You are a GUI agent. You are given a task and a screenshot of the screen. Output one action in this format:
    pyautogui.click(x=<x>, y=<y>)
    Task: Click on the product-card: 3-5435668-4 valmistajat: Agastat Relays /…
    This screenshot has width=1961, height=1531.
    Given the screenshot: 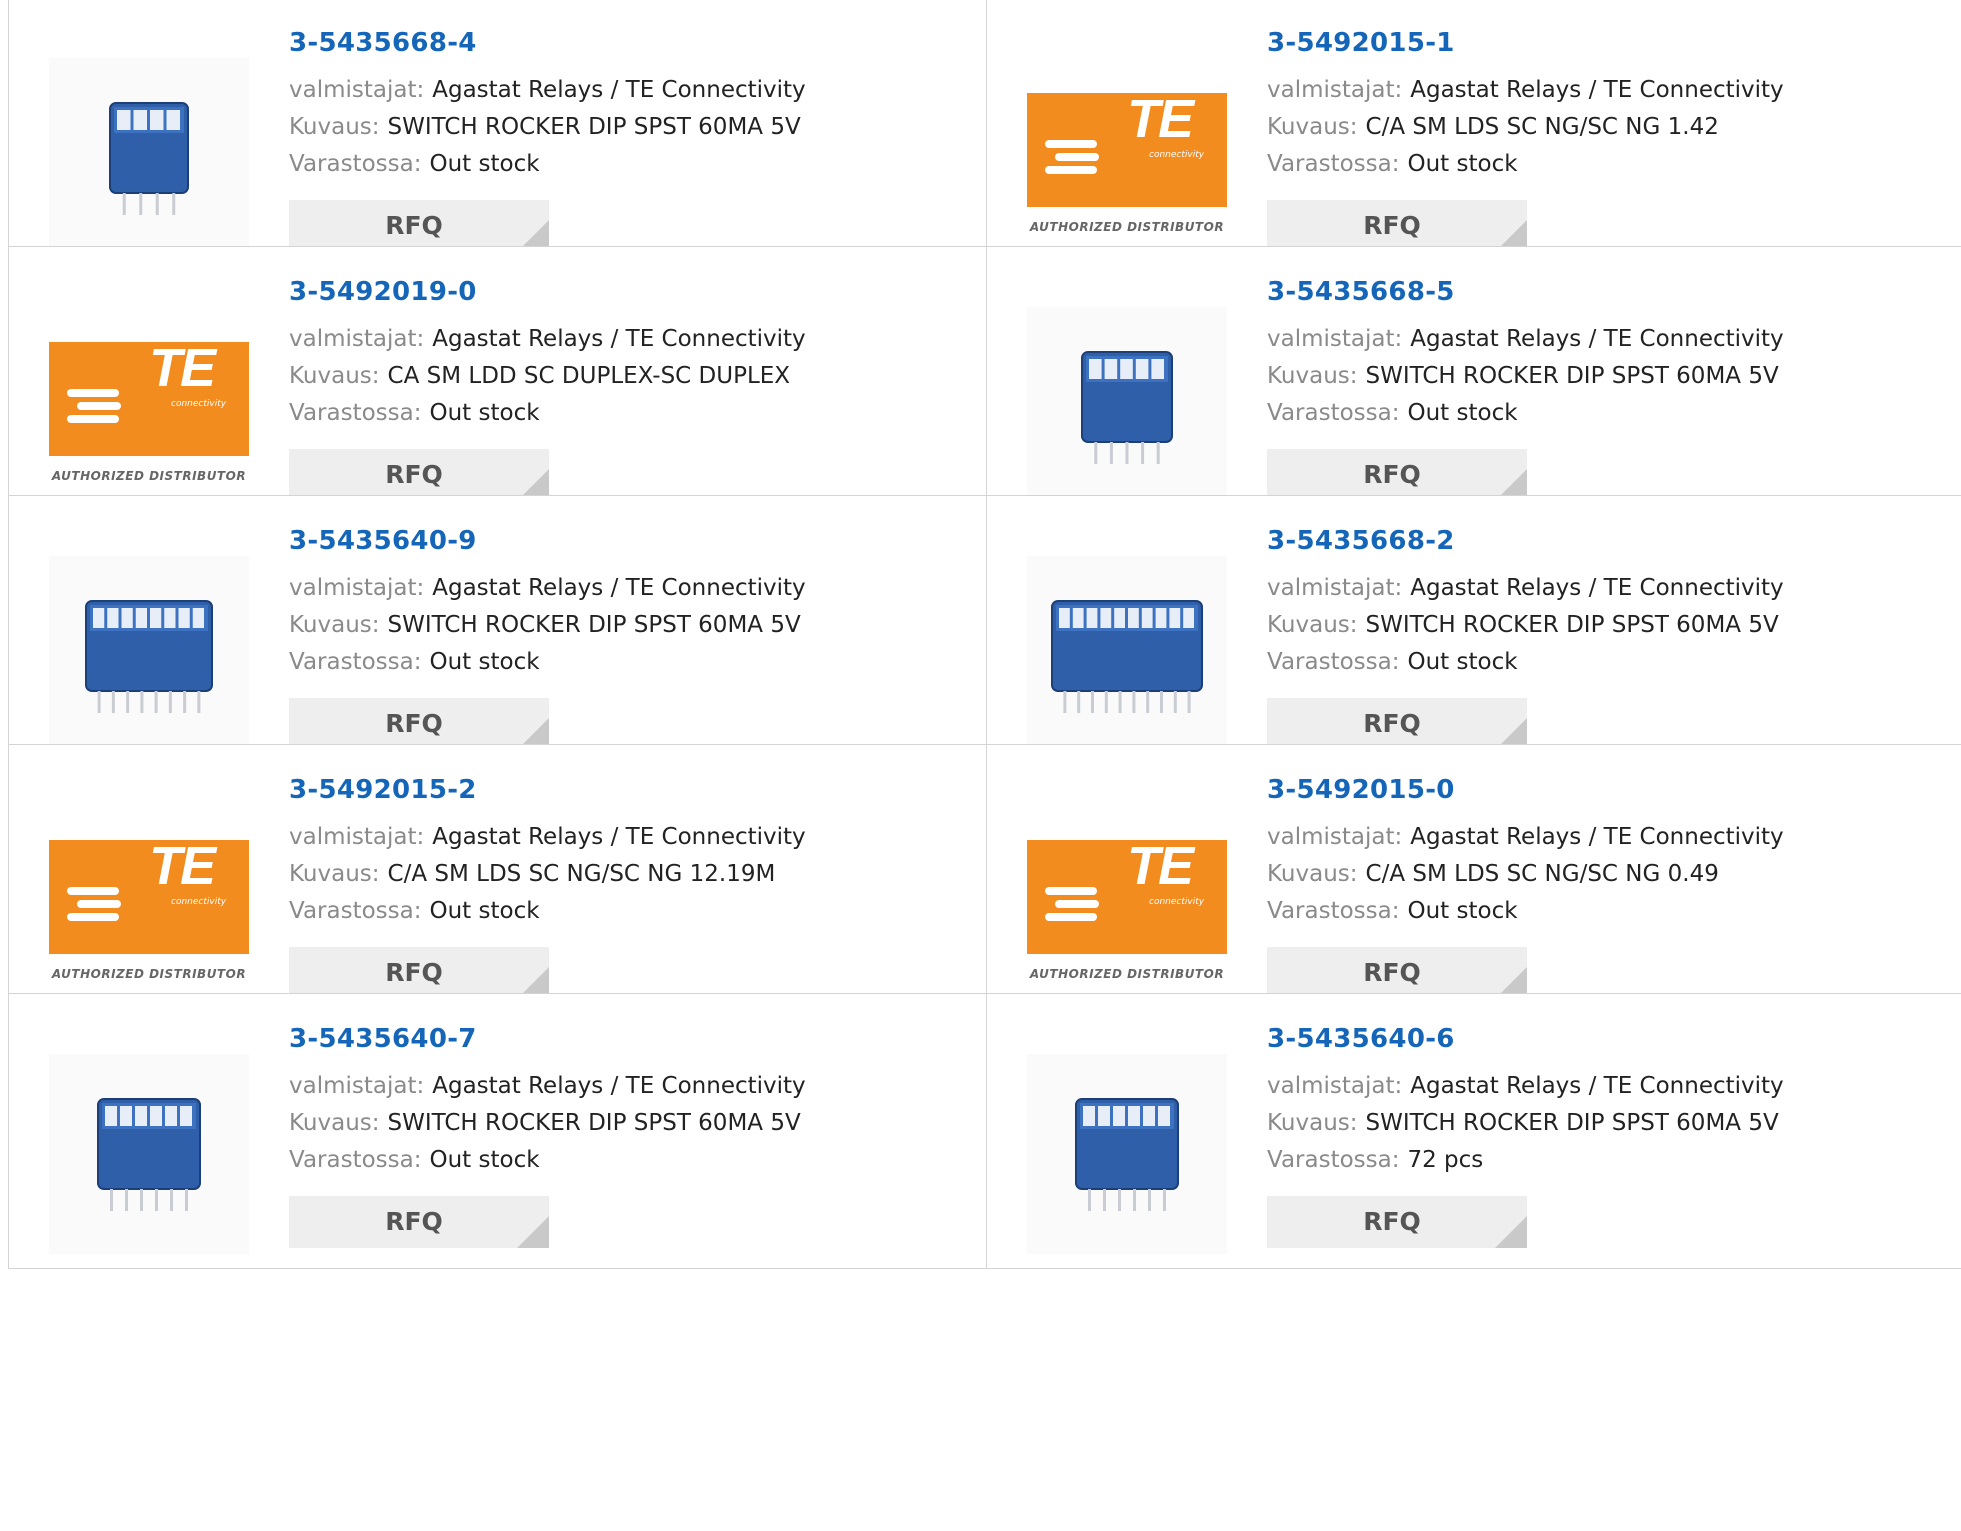 What is the action you would take?
    pyautogui.click(x=498, y=136)
    